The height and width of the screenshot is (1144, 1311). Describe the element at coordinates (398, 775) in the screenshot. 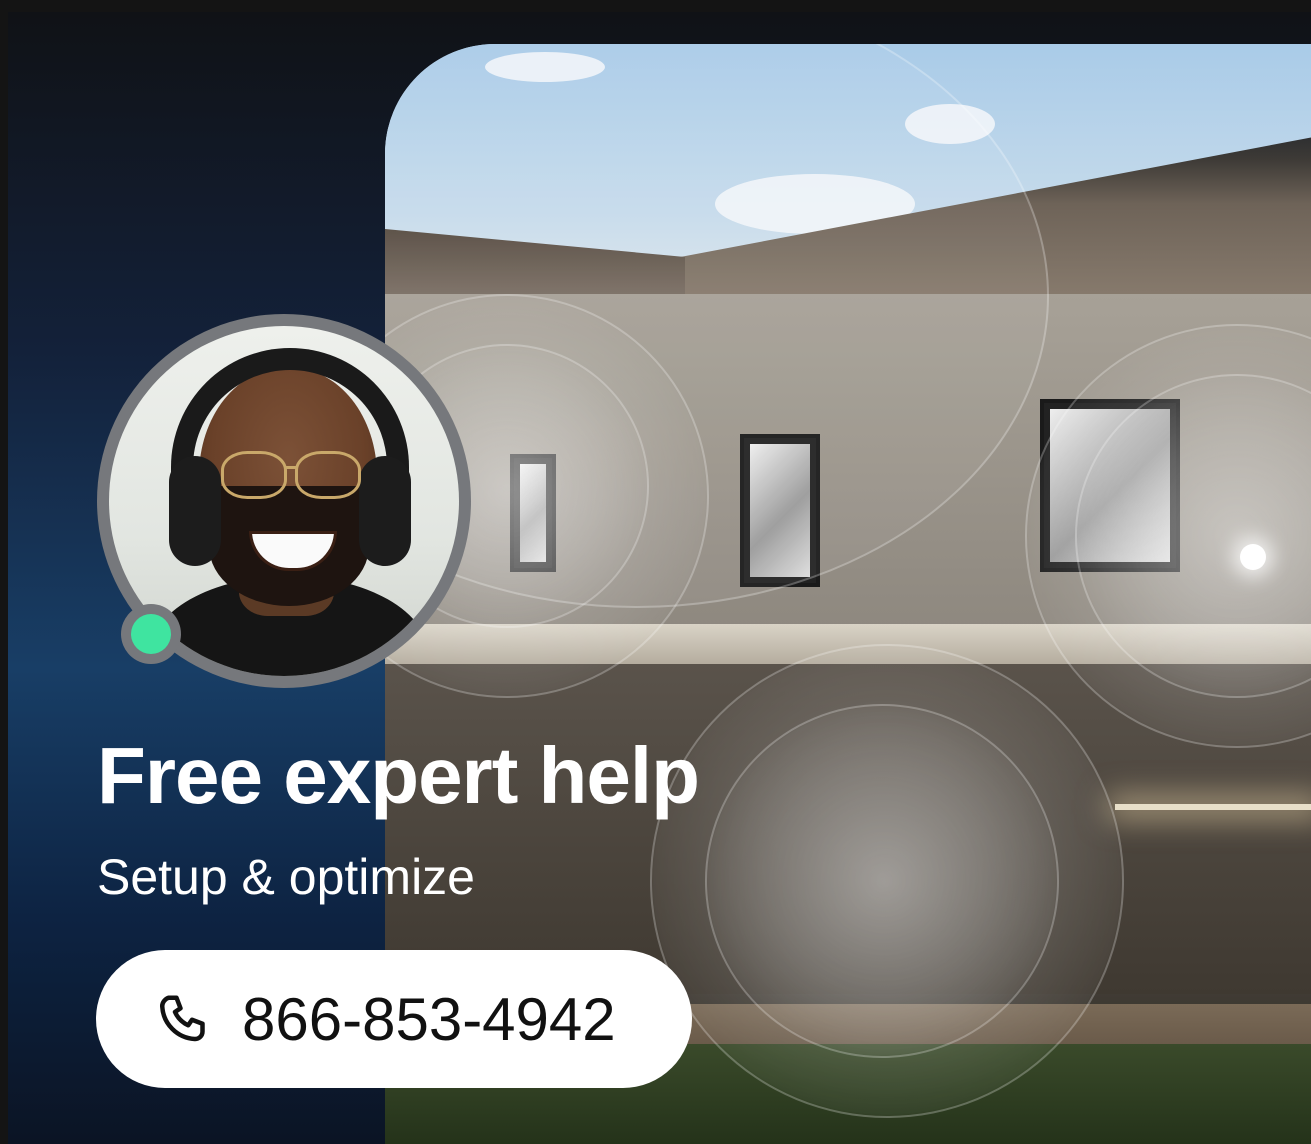

I see `promo-title: Free expert help` at that location.